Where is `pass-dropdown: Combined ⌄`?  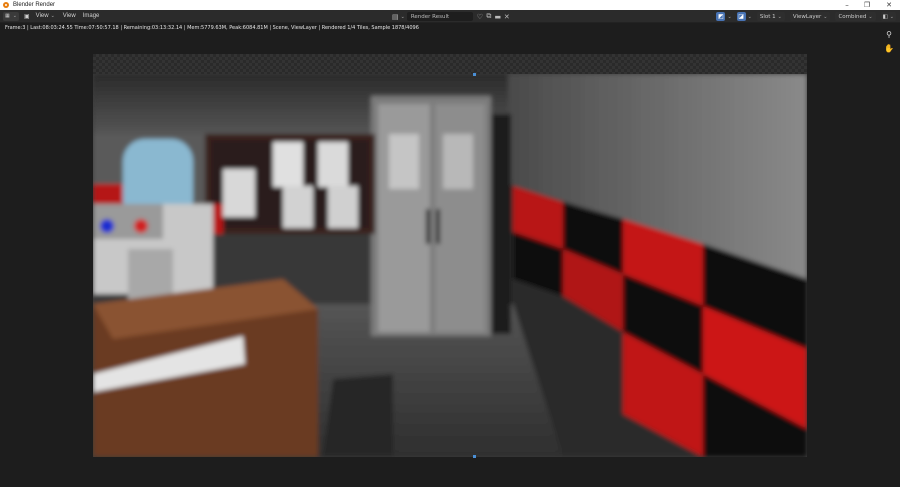 pass-dropdown: Combined ⌄ is located at coordinates (855, 16).